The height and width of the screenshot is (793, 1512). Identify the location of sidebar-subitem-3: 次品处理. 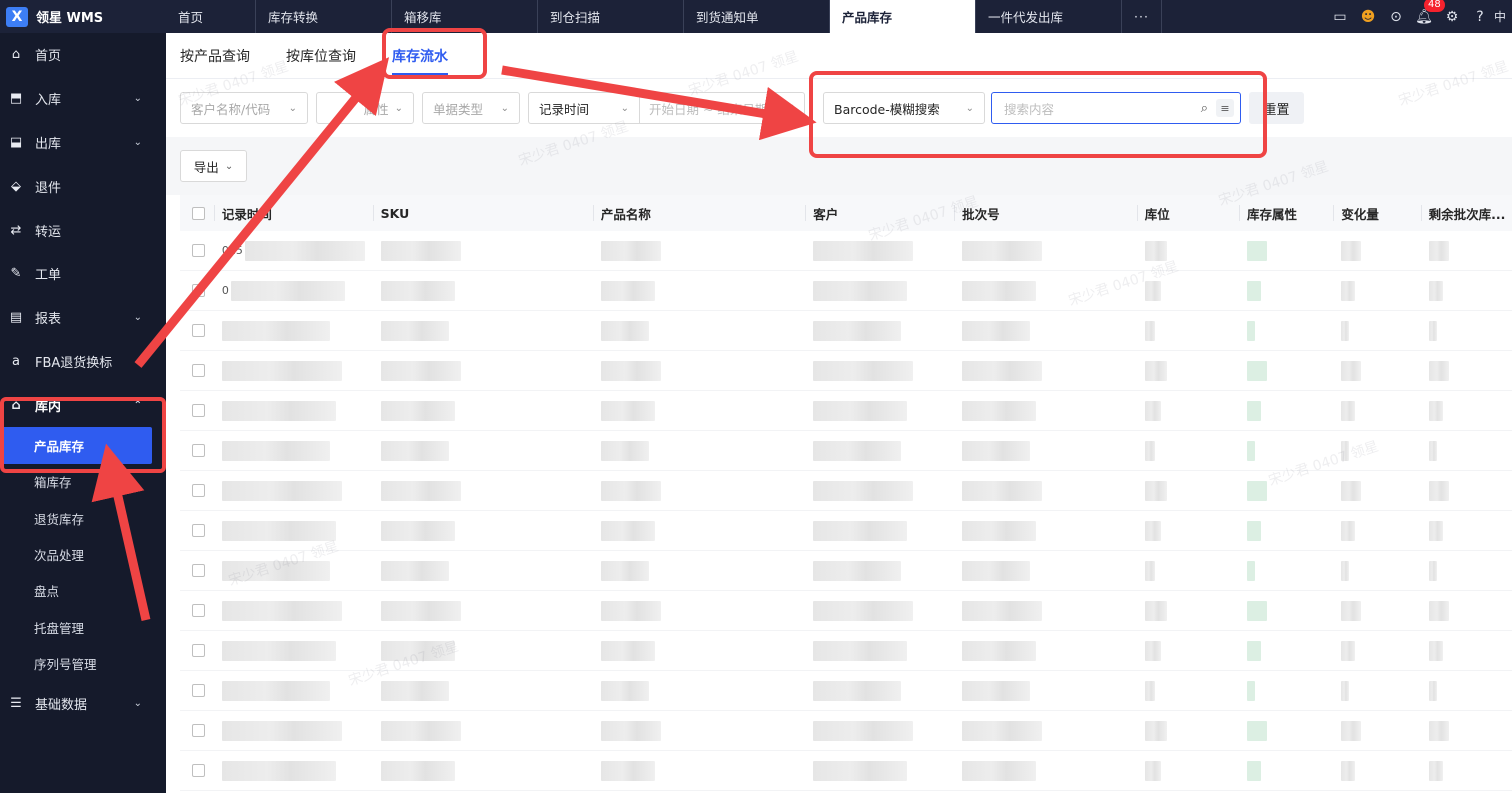
(83, 554).